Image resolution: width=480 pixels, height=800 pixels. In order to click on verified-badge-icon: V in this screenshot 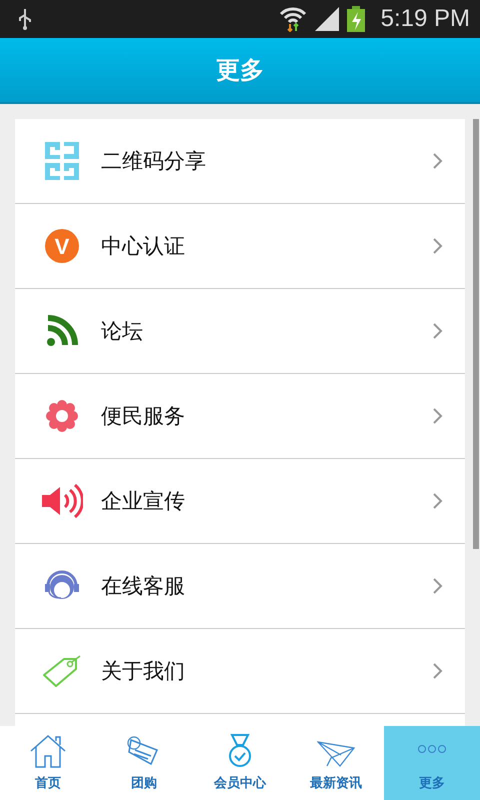, I will do `click(62, 246)`.